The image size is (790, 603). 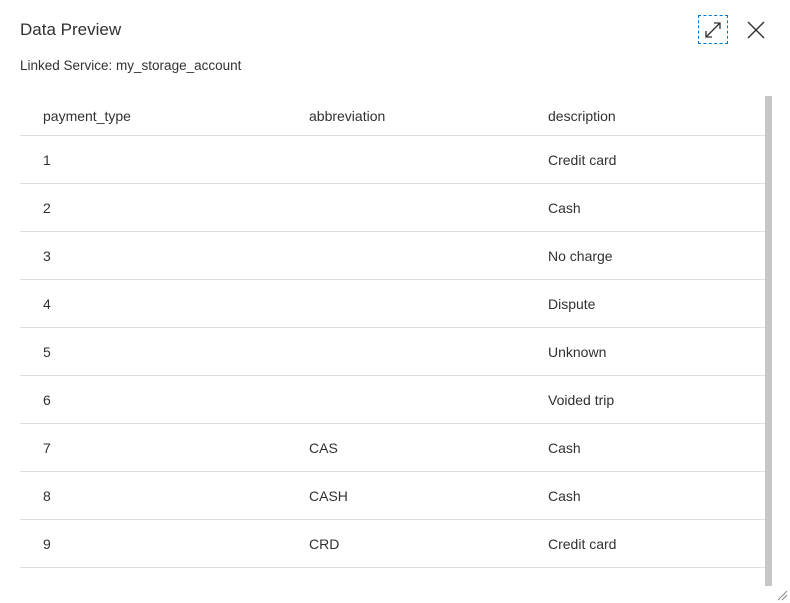 What do you see at coordinates (392, 304) in the screenshot?
I see `table-row: 4 Dispute` at bounding box center [392, 304].